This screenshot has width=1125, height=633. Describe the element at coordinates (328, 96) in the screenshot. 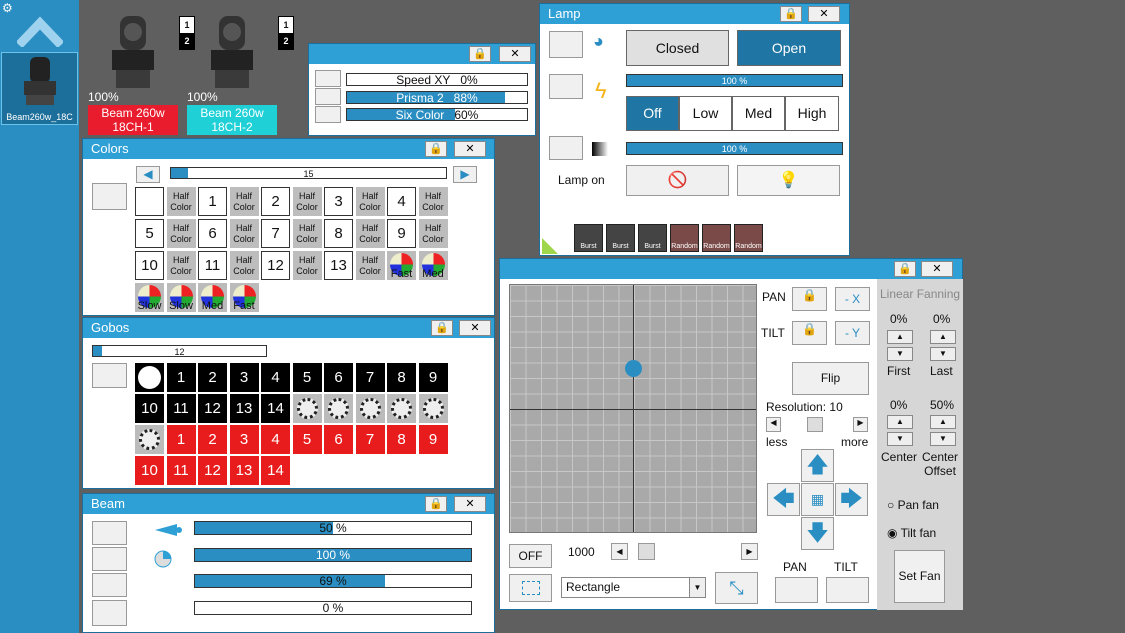

I see `prisma-button` at that location.